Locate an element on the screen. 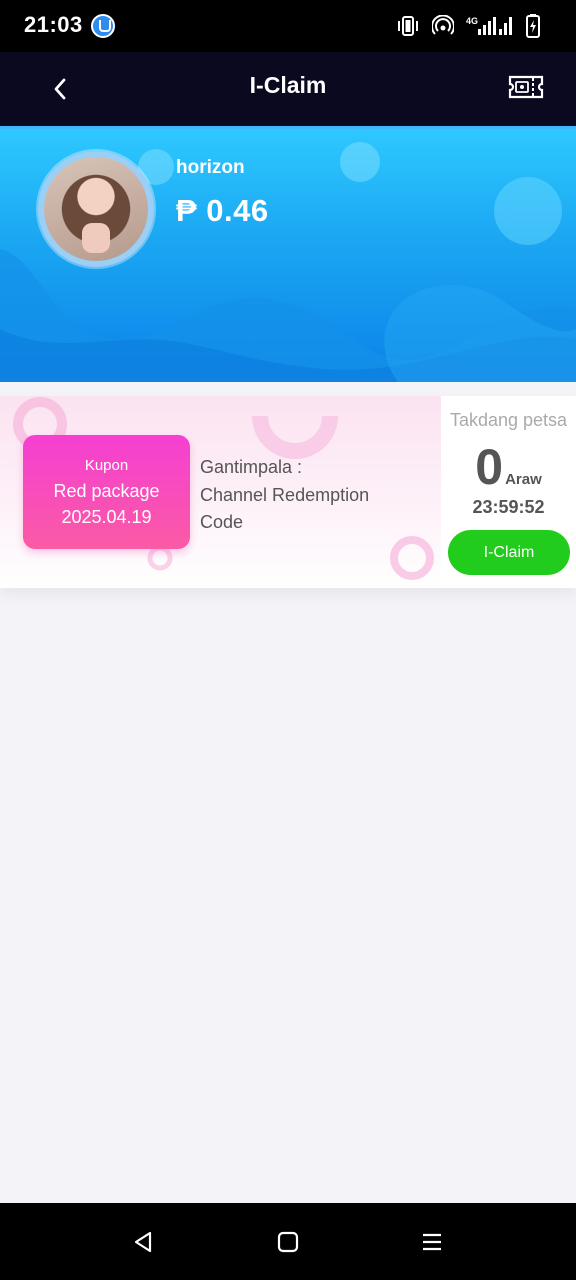  ticket-icon is located at coordinates (526, 87).